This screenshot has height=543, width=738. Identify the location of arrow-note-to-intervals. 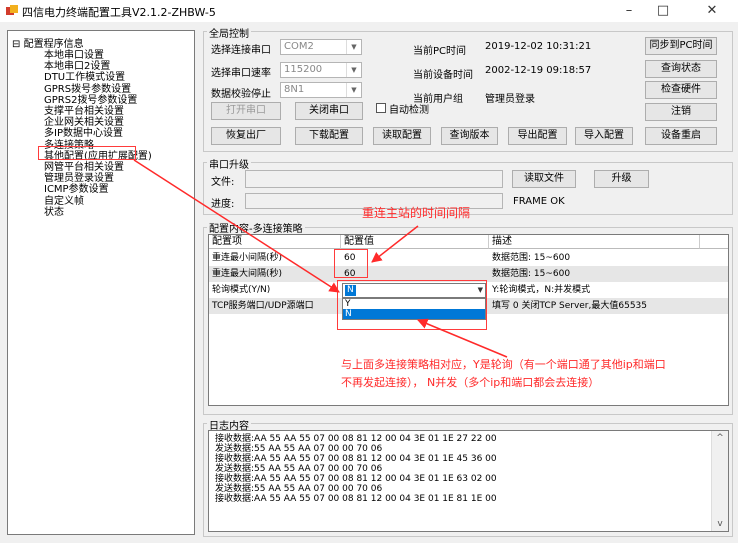
(395, 244).